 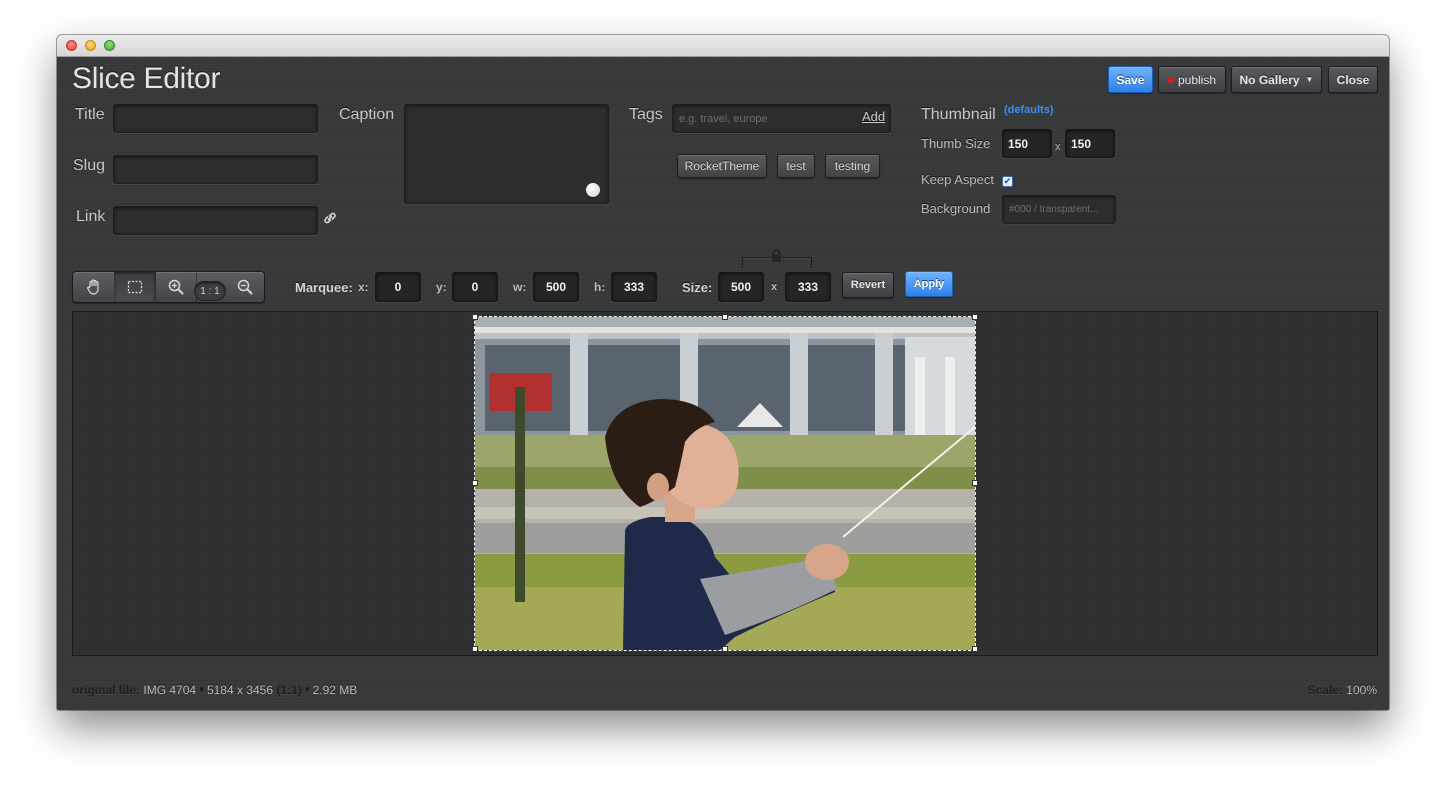 I want to click on hand-tool-button, so click(x=94, y=287).